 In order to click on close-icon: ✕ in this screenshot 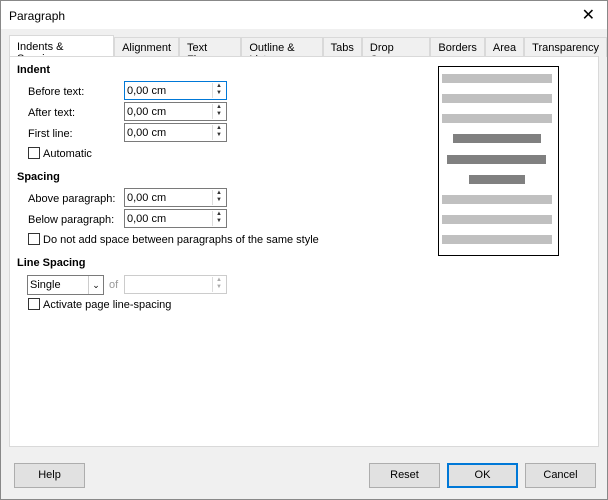, I will do `click(588, 15)`.